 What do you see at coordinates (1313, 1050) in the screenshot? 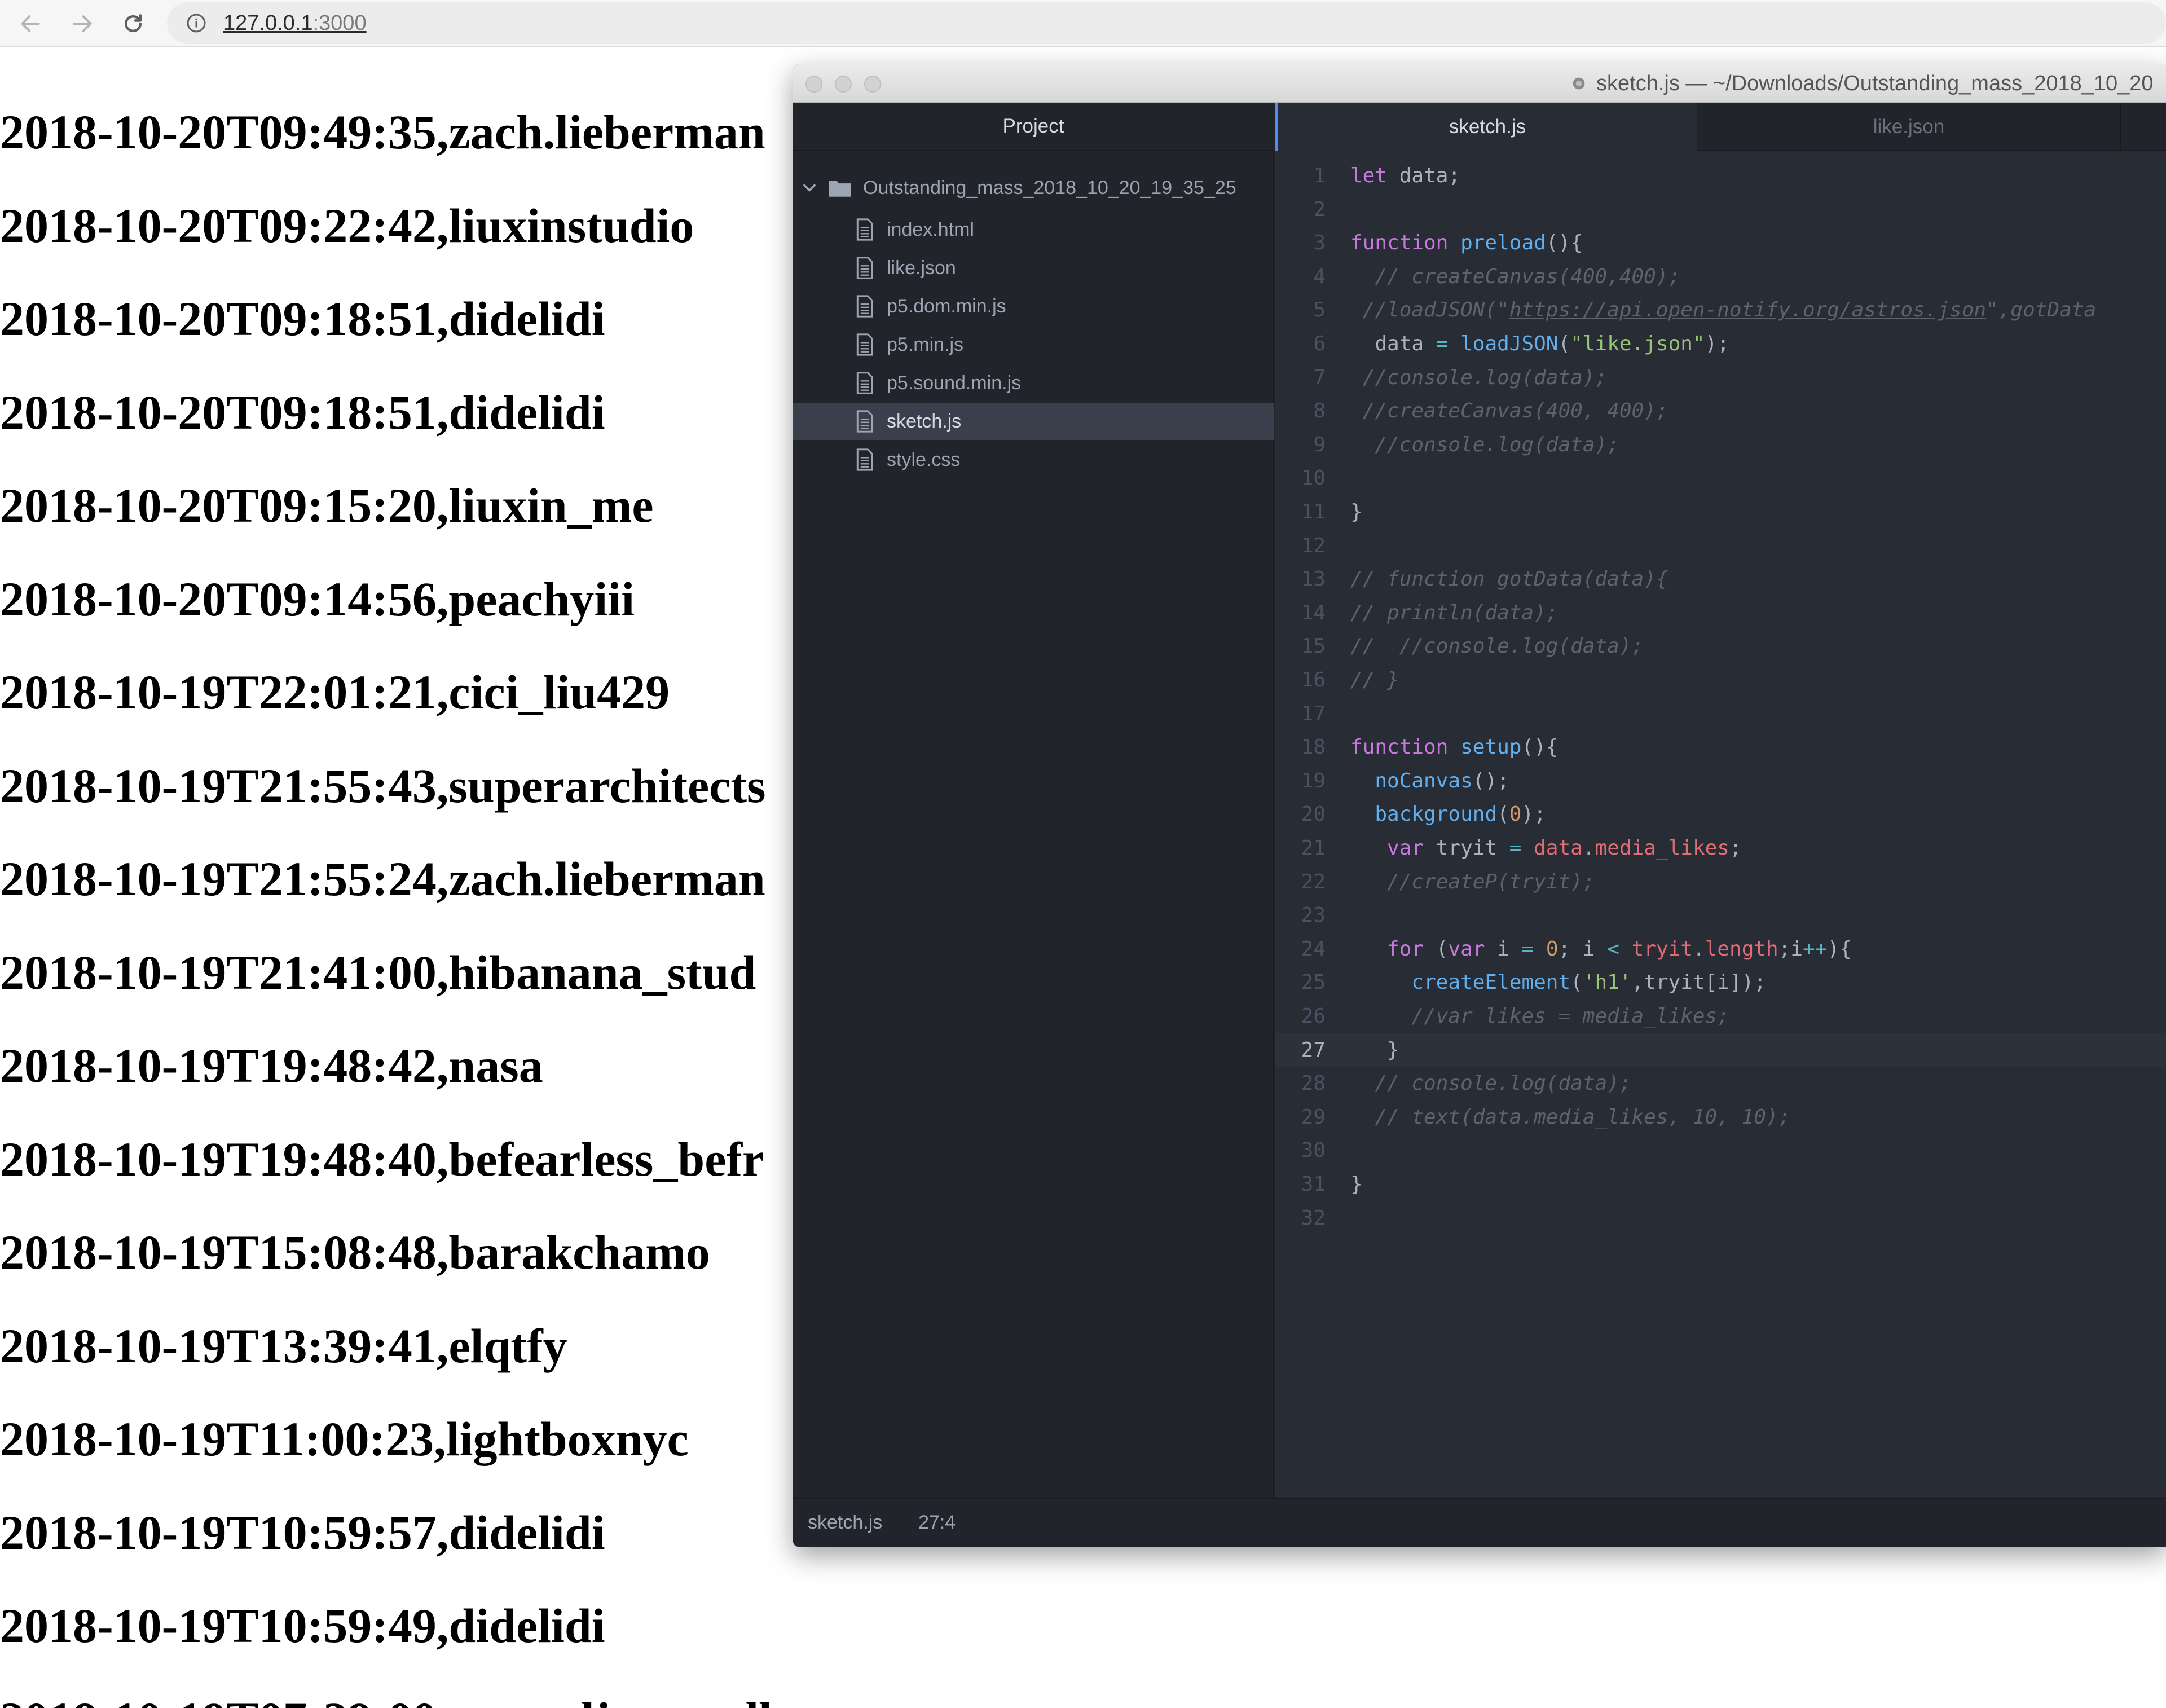
I see `line-number: 27` at bounding box center [1313, 1050].